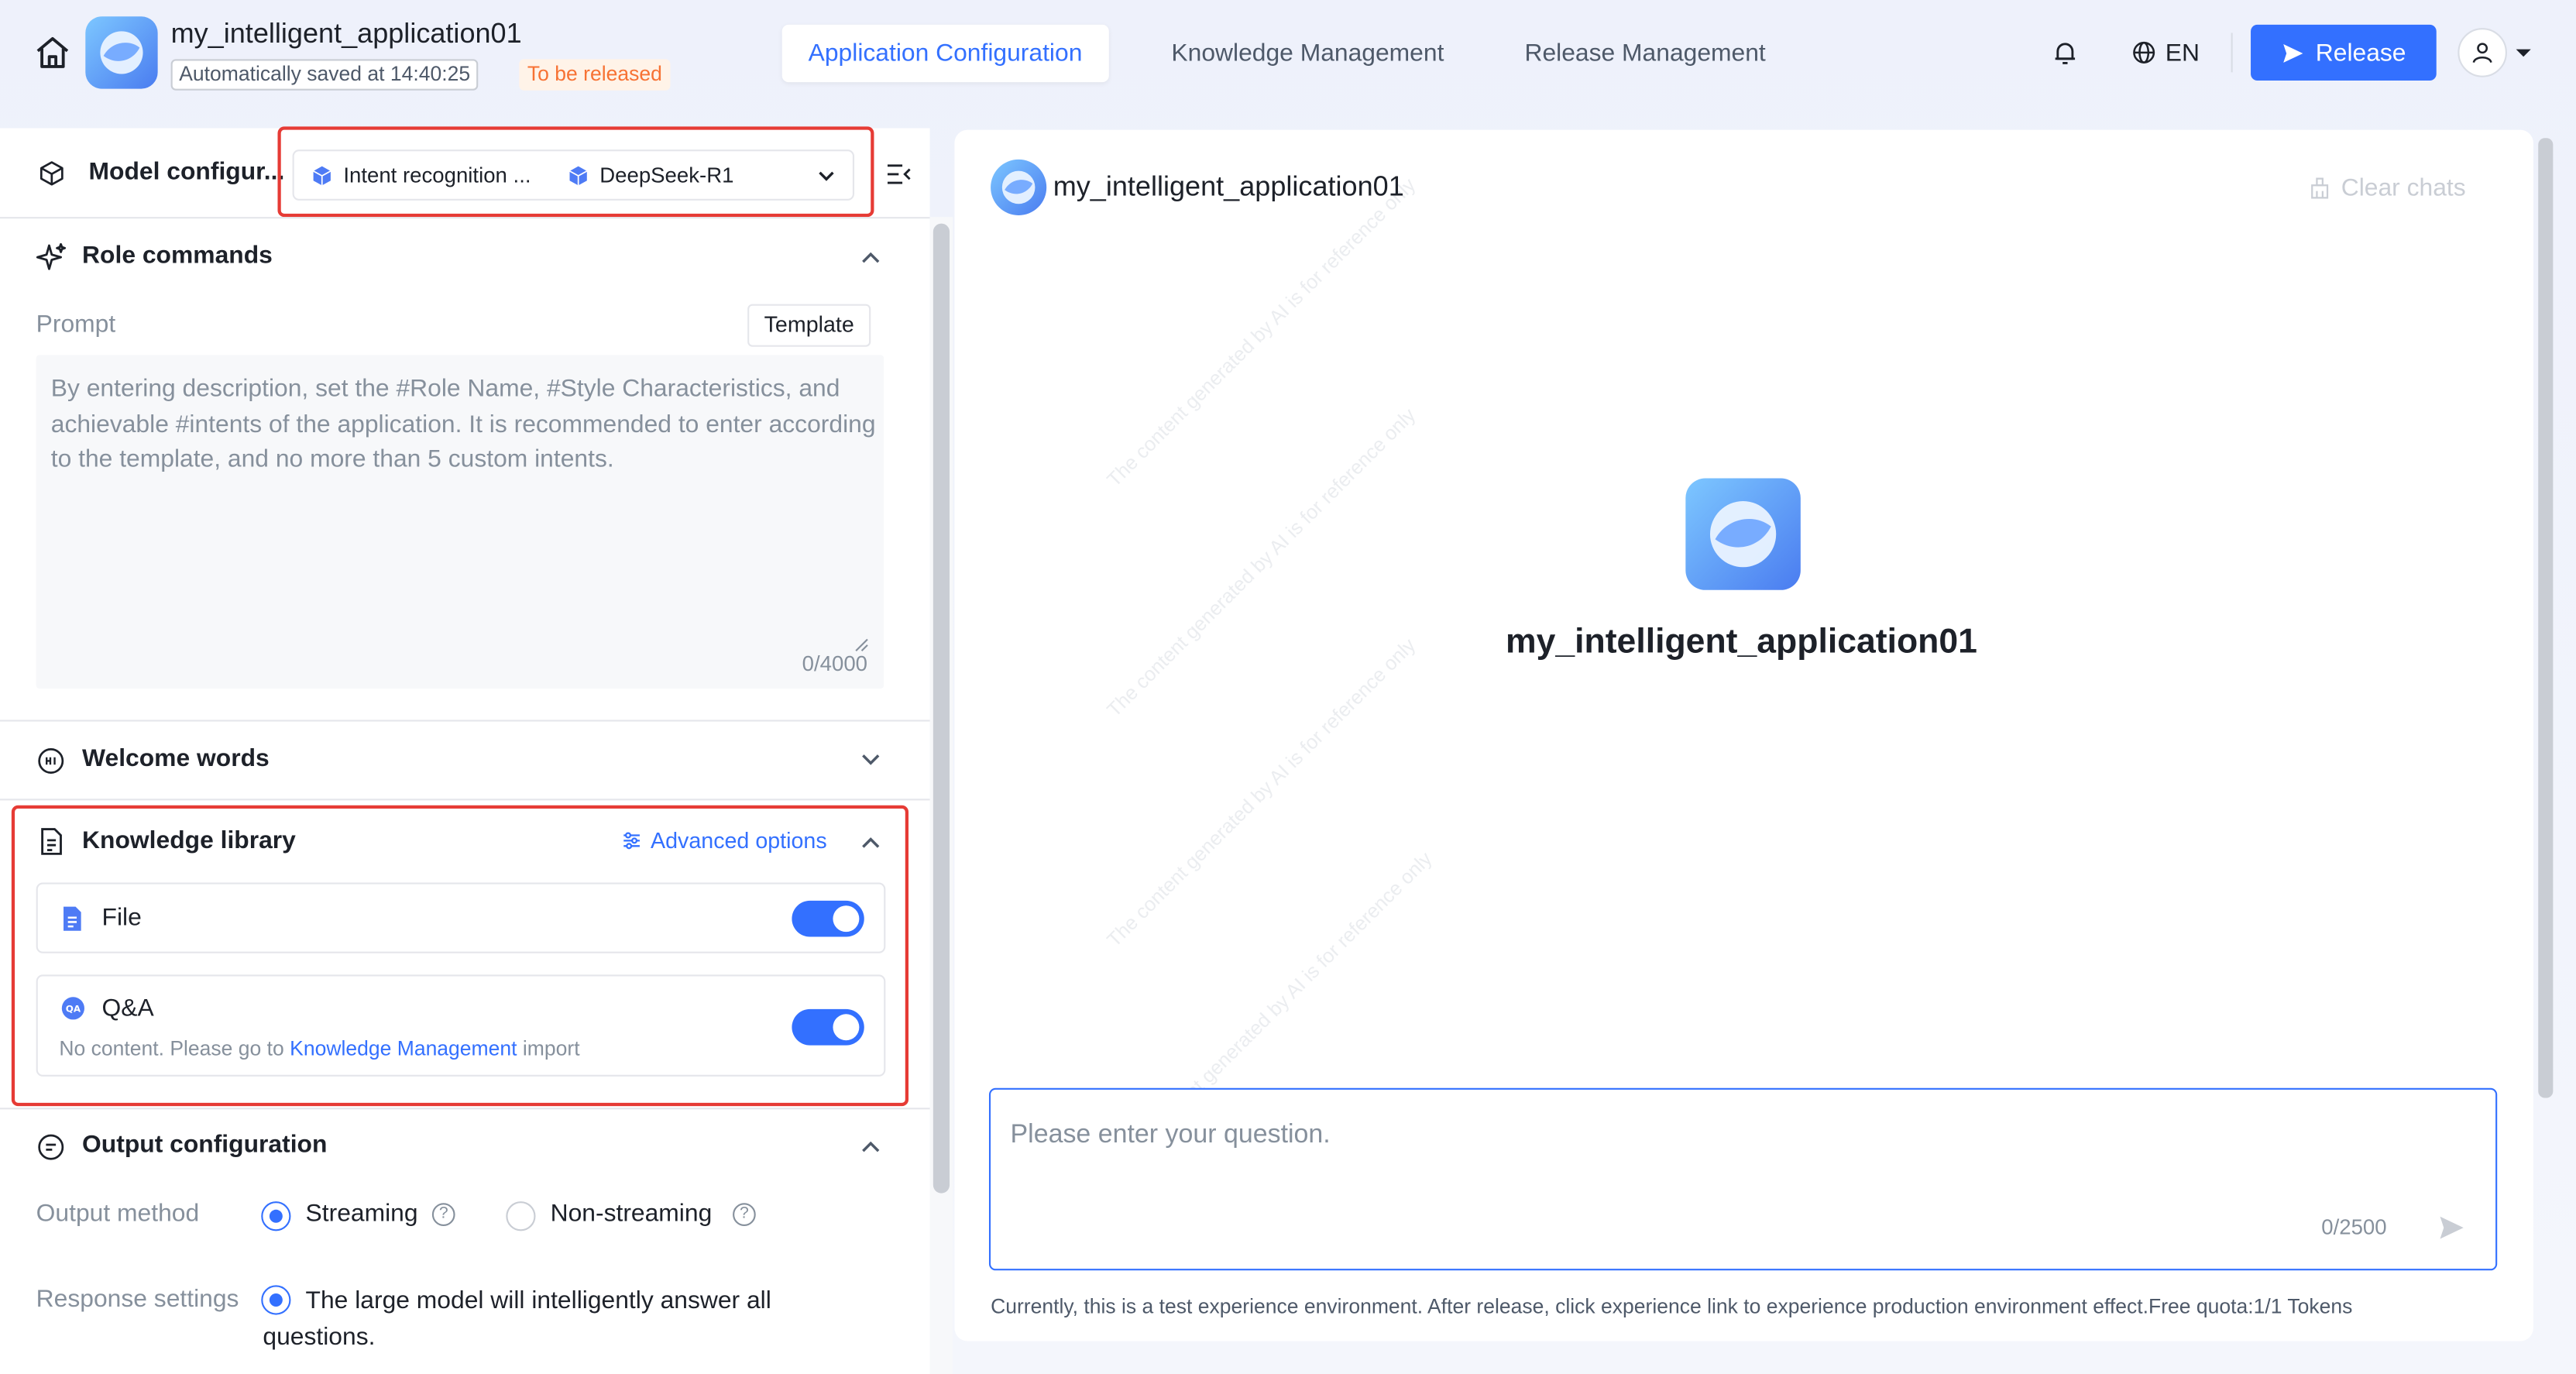  I want to click on status-badge: To be released, so click(595, 75).